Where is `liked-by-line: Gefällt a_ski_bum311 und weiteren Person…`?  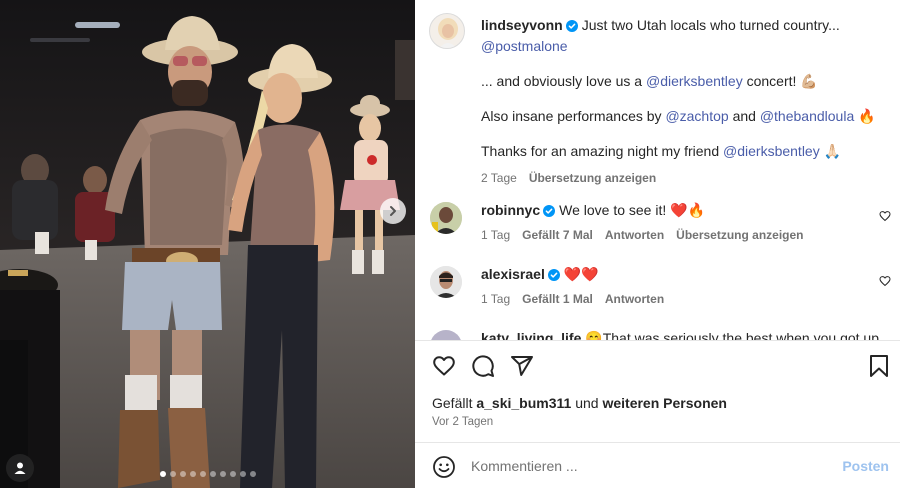
liked-by-line: Gefällt a_ski_bum311 und weiteren Person… is located at coordinates (579, 403).